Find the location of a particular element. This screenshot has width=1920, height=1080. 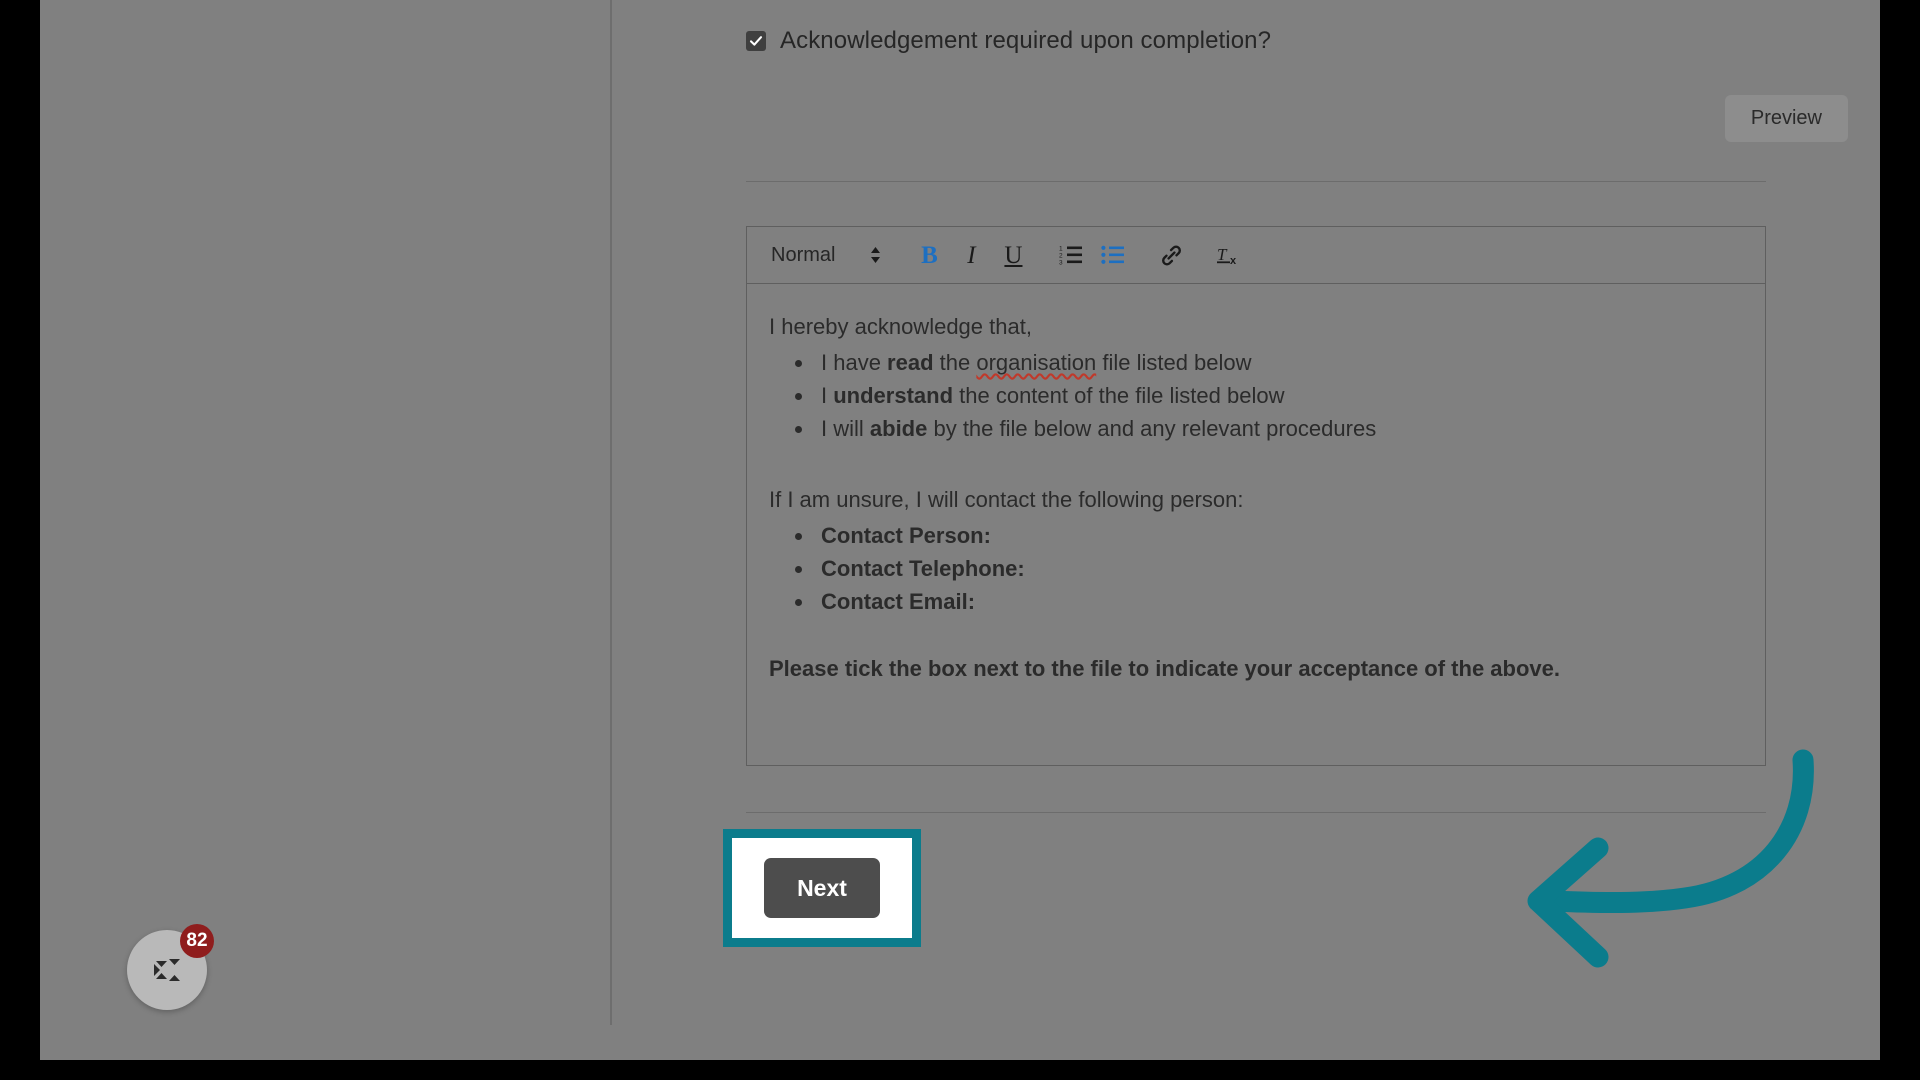

link-button is located at coordinates (1171, 255).